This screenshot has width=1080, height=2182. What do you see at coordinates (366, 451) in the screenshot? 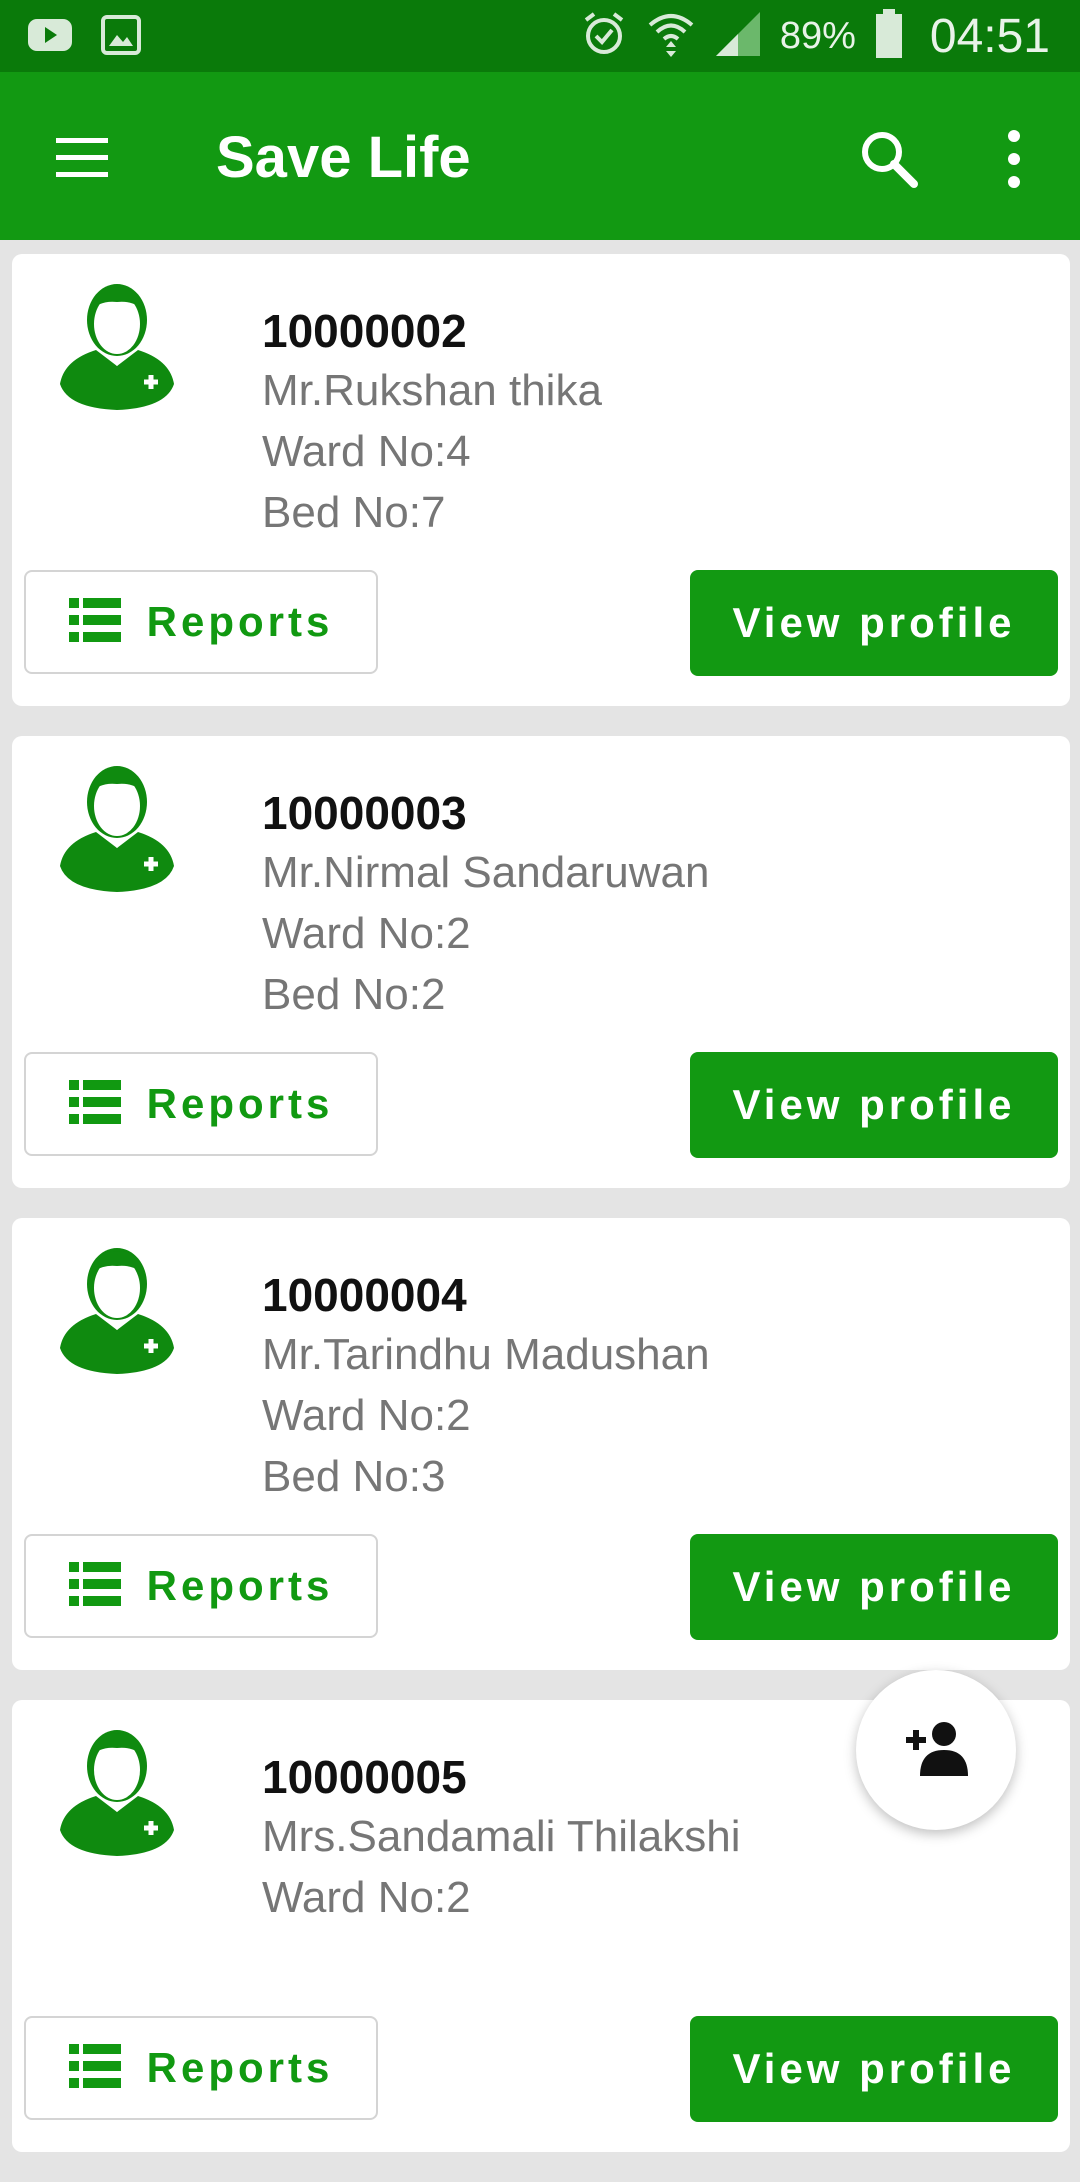
I see `patient-ward: Ward No:4` at bounding box center [366, 451].